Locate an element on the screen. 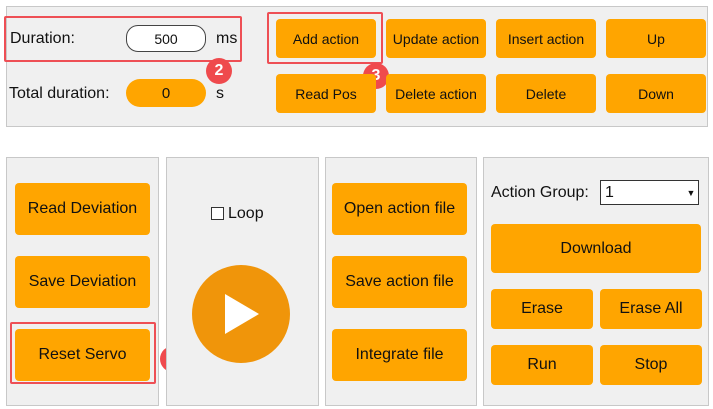  save-deviation-button: Save Deviation is located at coordinates (82, 282).